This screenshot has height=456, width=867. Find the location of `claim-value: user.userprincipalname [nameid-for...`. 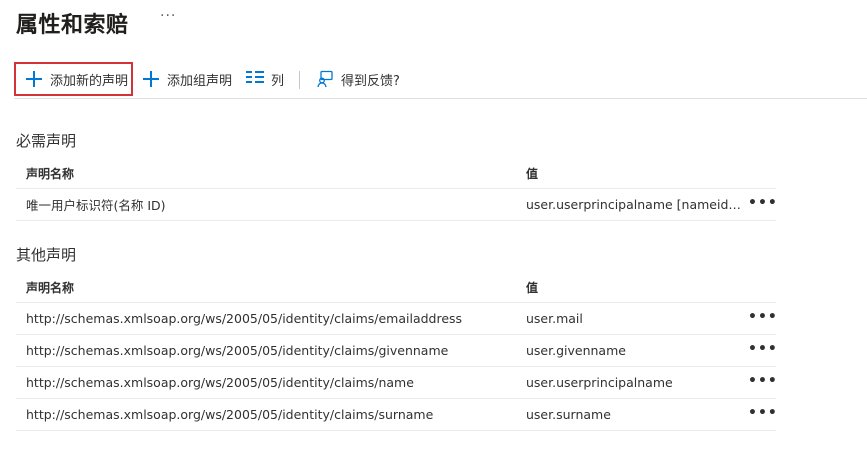

claim-value: user.userprincipalname [nameid-for... is located at coordinates (635, 204).